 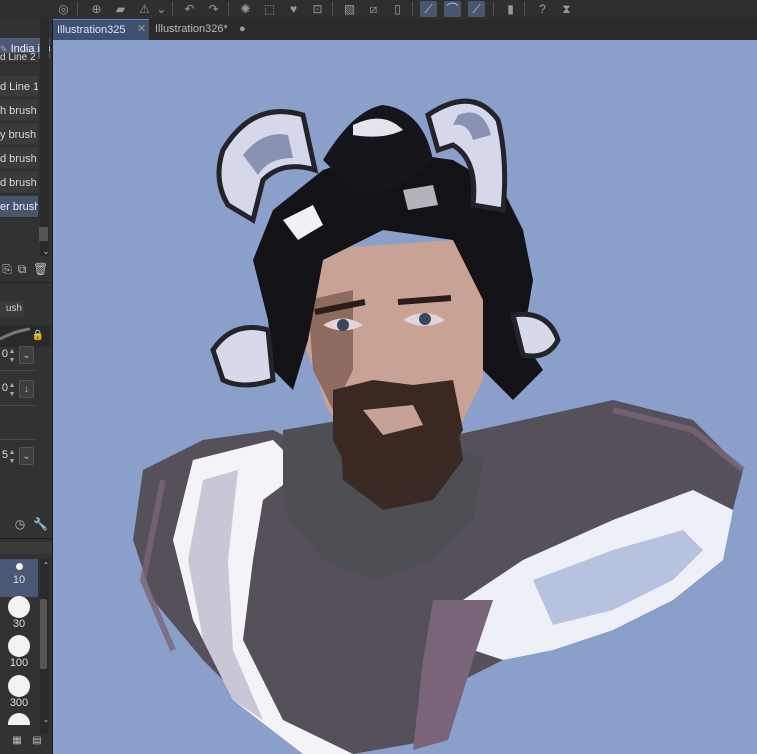 What do you see at coordinates (17, 741) in the screenshot?
I see `grid-view-icon: ▦` at bounding box center [17, 741].